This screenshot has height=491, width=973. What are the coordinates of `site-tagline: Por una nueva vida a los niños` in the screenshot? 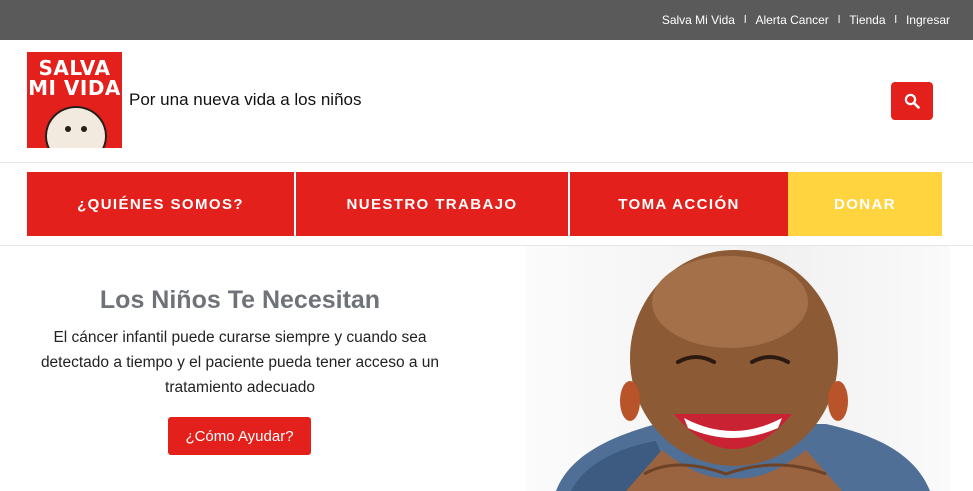 It's located at (245, 99).